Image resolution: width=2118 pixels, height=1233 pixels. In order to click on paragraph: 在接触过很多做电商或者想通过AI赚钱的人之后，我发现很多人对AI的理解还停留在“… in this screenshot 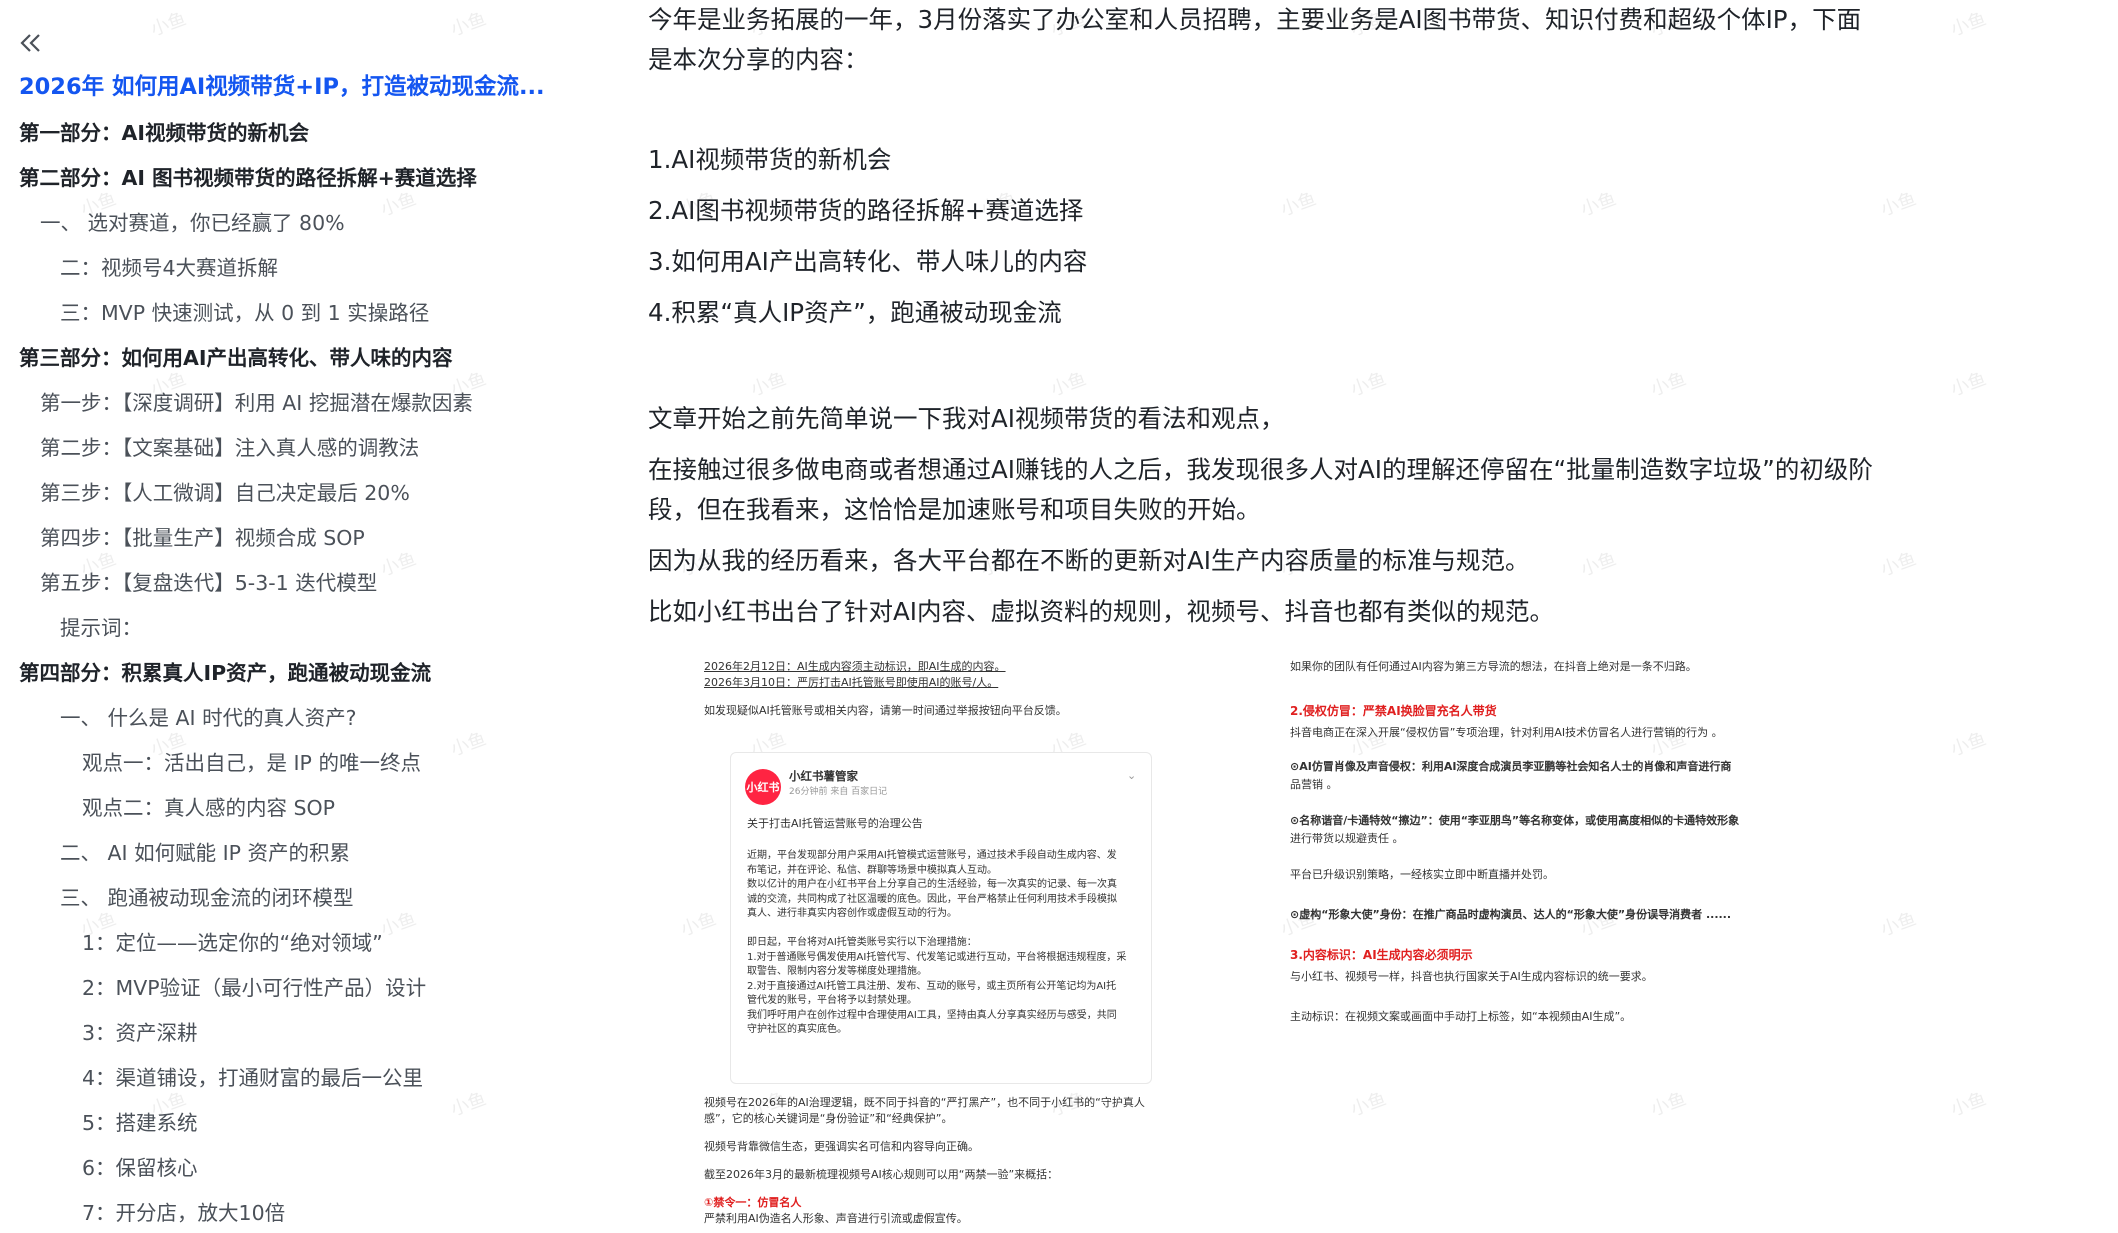, I will do `click(1263, 490)`.